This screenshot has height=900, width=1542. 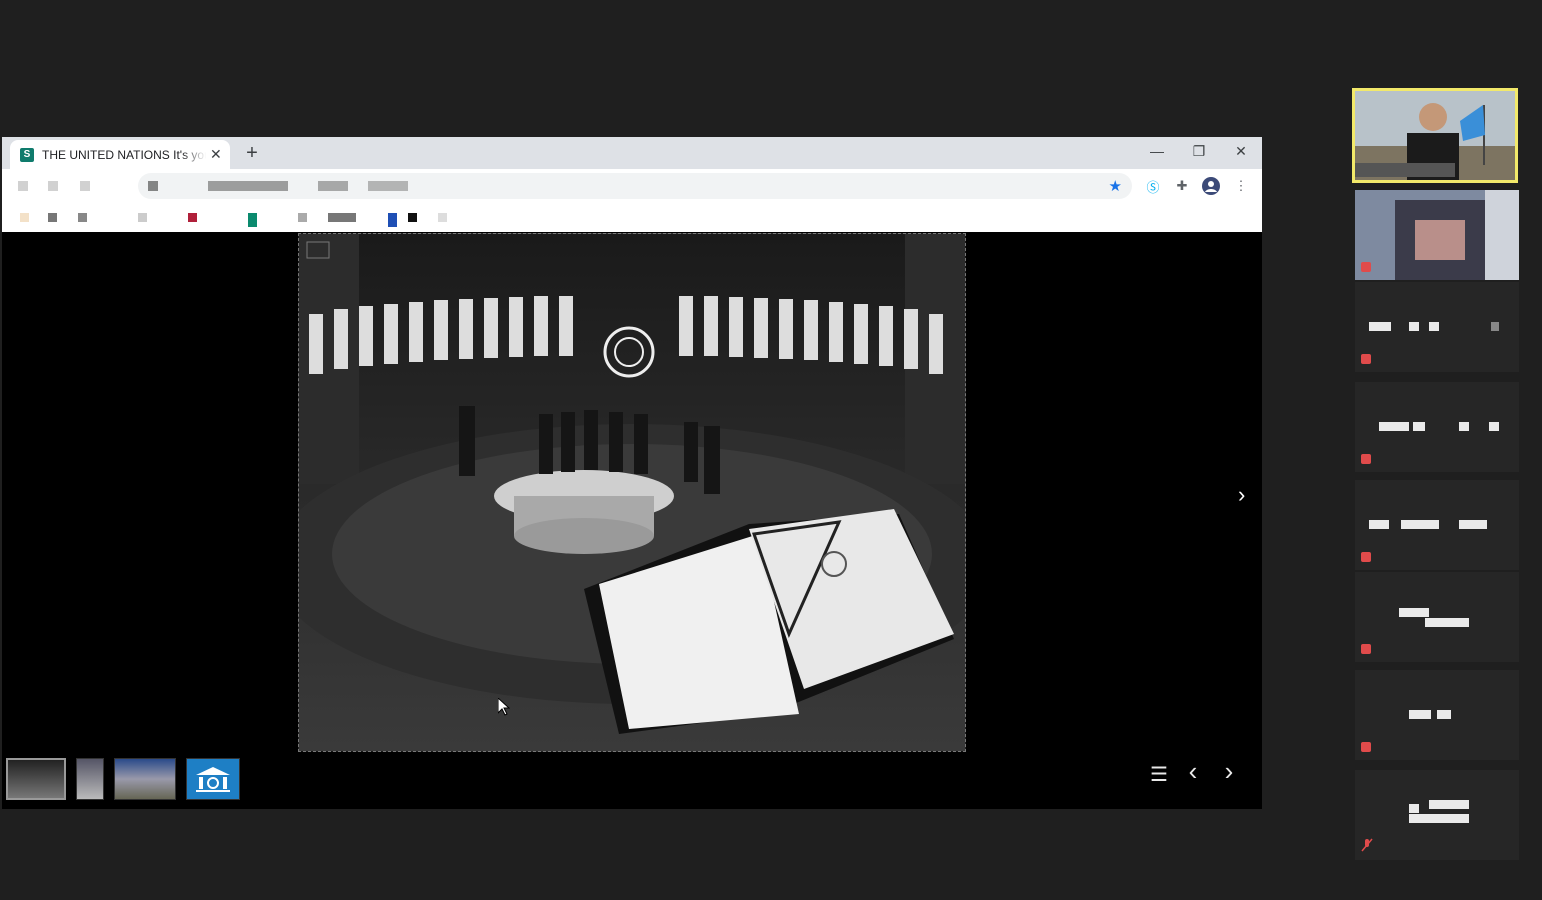 I want to click on microphone-off-icon, so click(x=1367, y=845).